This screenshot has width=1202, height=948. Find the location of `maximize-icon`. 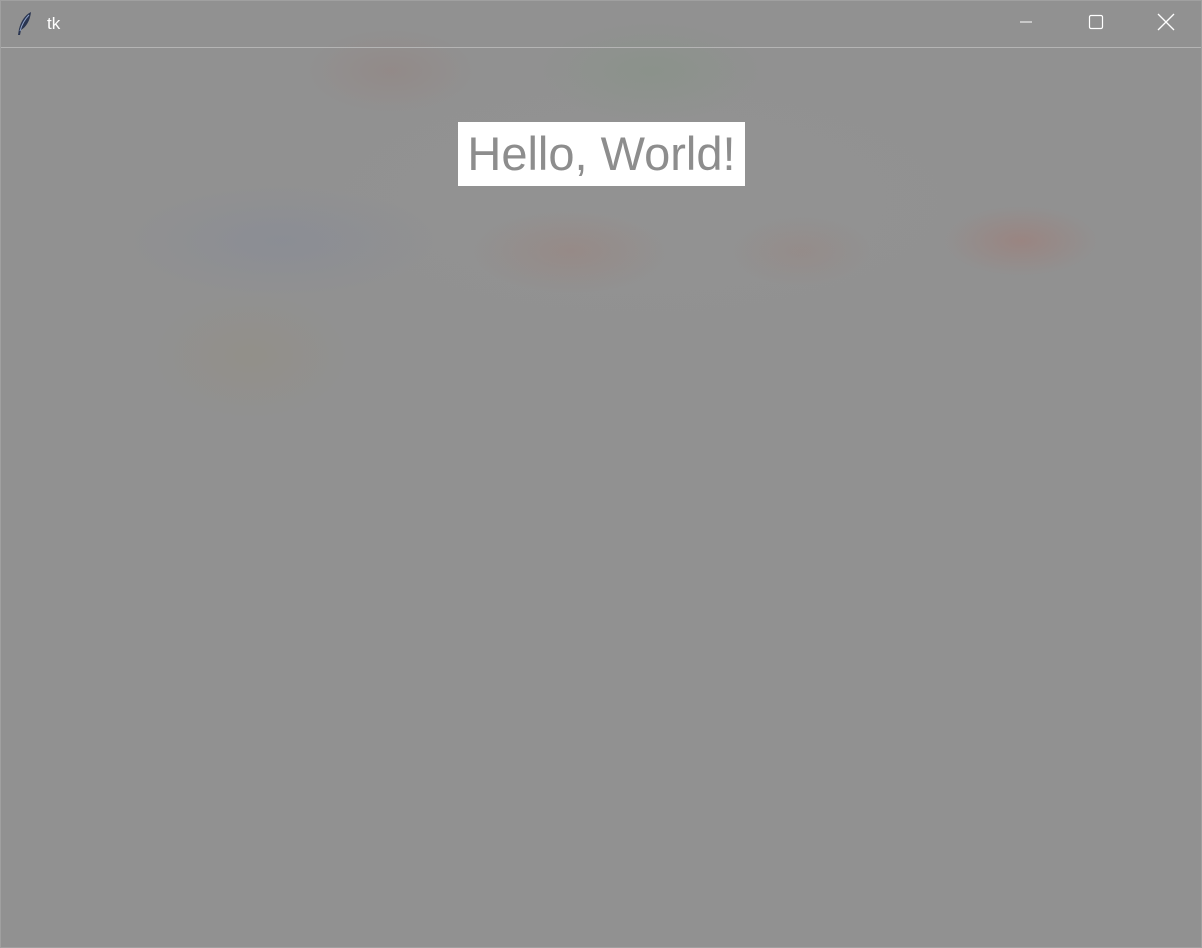

maximize-icon is located at coordinates (1096, 24).